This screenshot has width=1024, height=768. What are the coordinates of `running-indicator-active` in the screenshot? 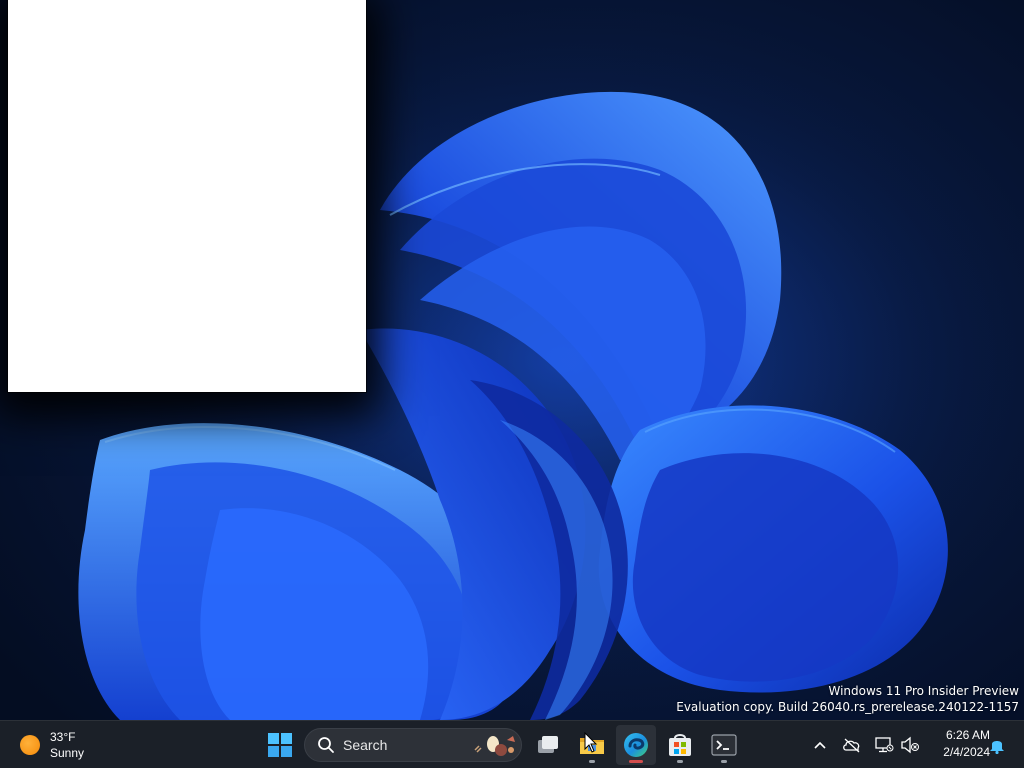 It's located at (636, 761).